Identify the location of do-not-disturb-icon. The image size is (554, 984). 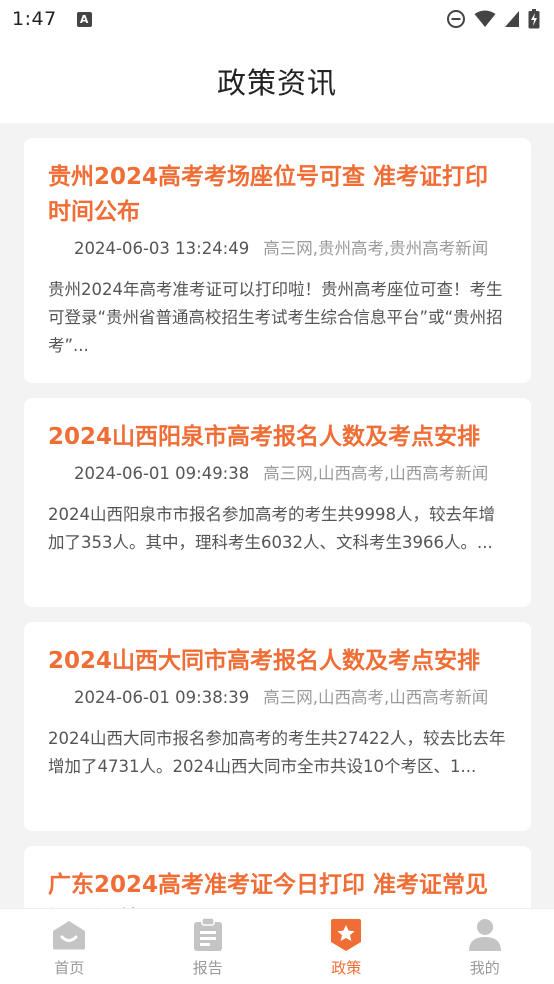
(456, 19).